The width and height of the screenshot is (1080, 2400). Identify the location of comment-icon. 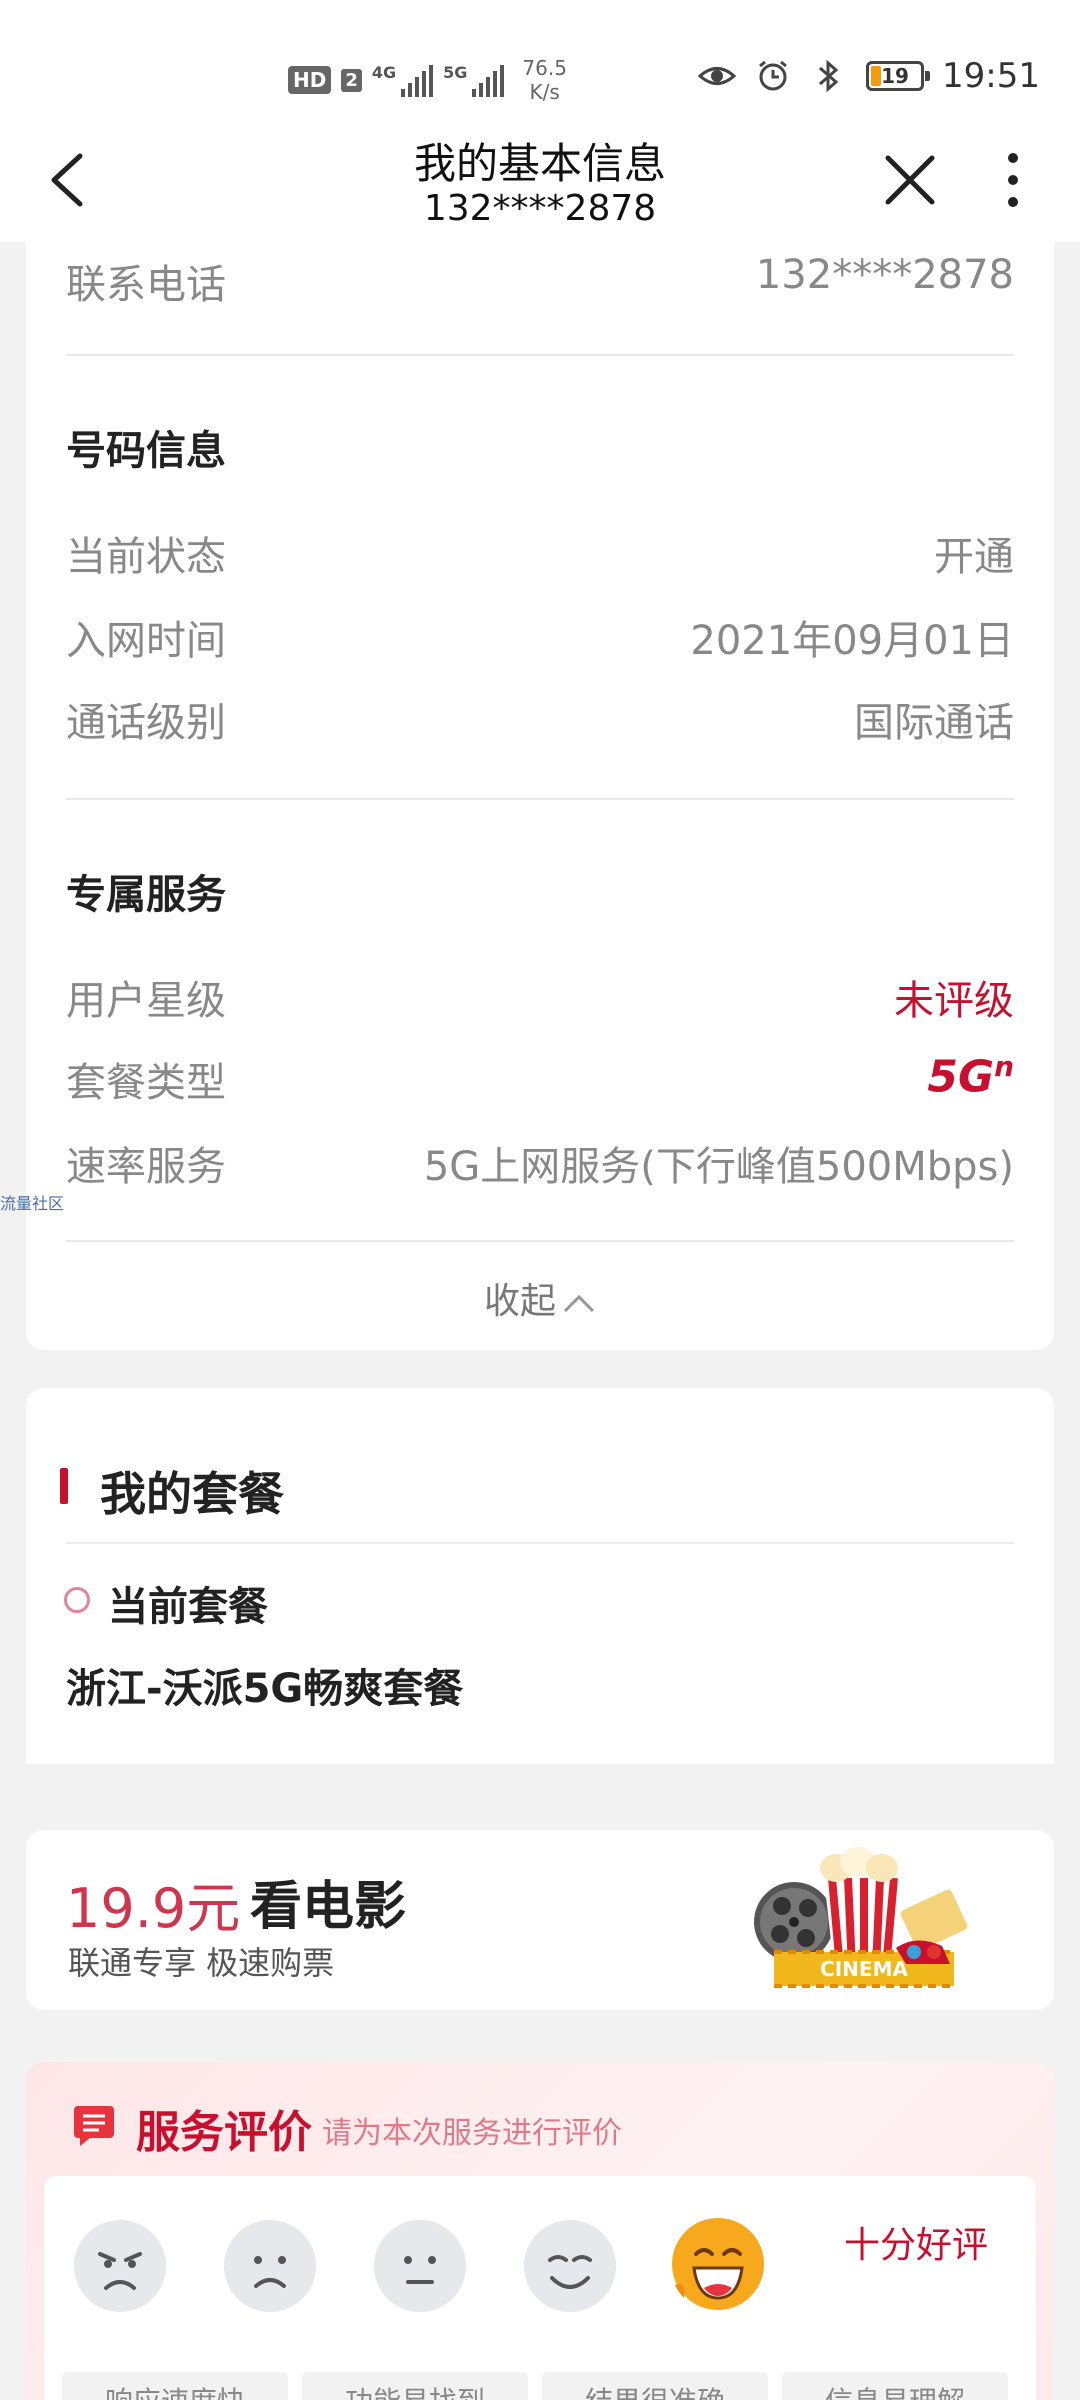
(94, 2126).